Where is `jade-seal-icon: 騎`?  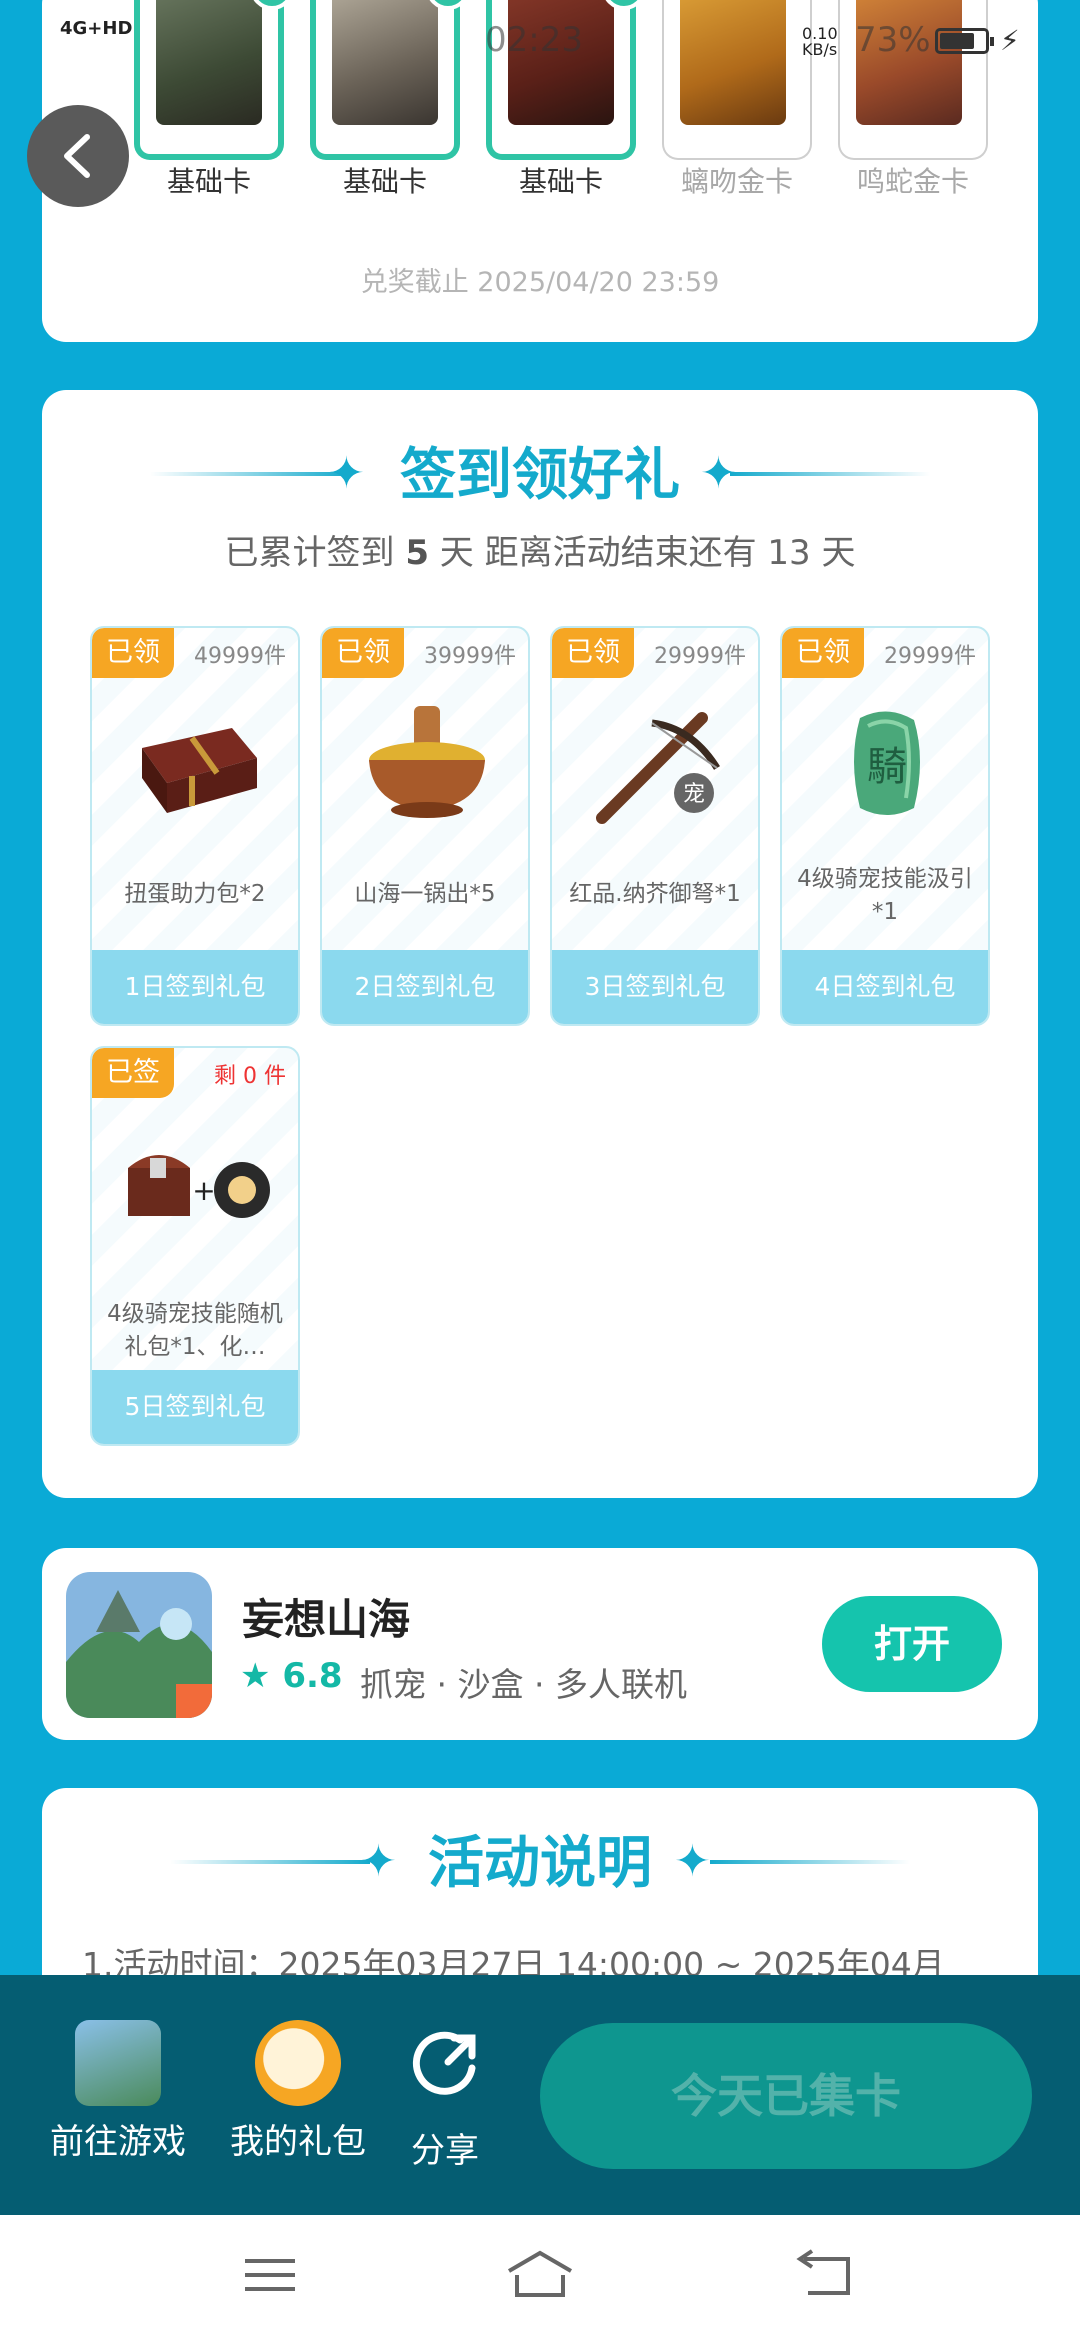 jade-seal-icon: 騎 is located at coordinates (887, 763).